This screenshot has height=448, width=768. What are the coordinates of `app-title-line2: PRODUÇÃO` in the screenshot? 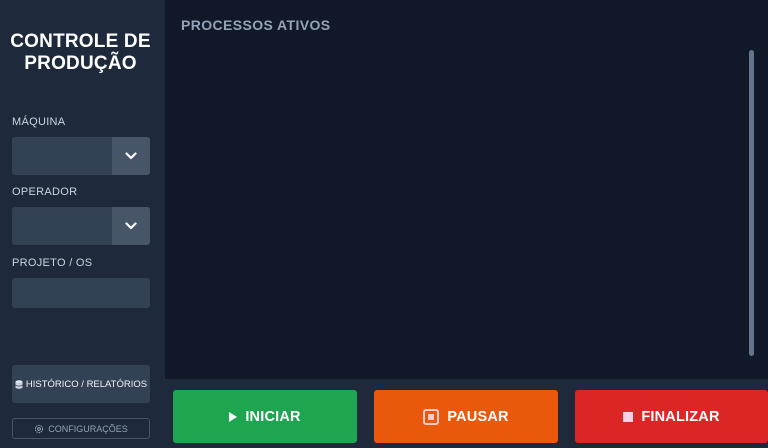 It's located at (80, 63).